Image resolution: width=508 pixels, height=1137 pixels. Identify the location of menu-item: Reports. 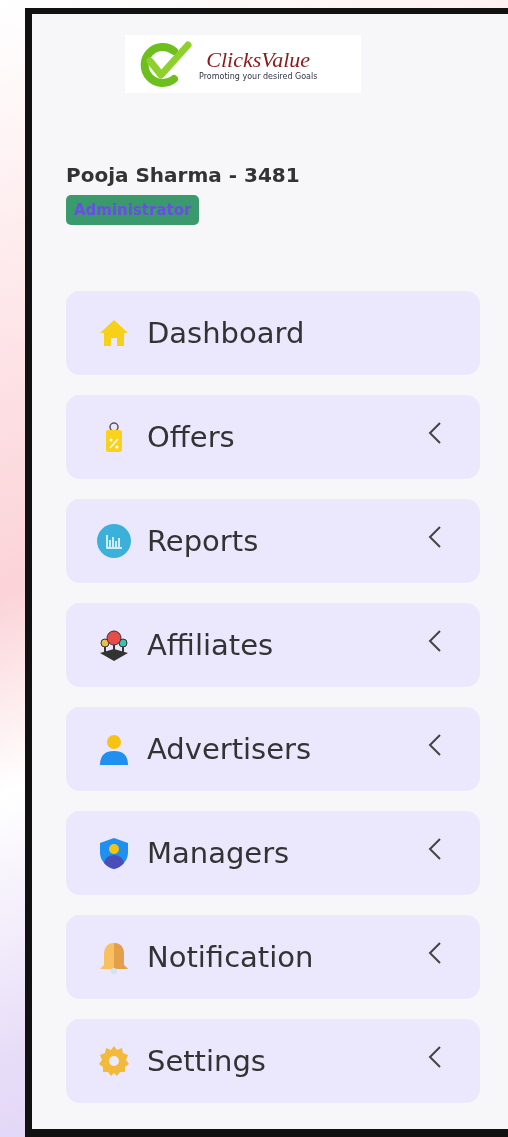
(273, 541).